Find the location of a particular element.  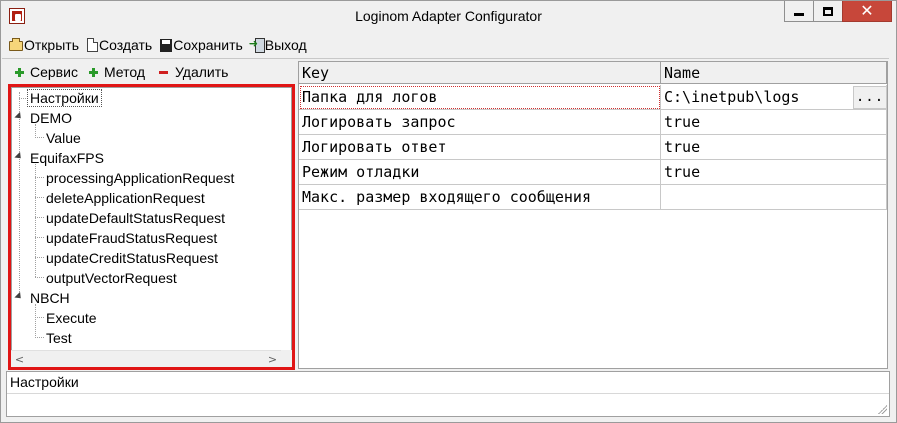

description-divider is located at coordinates (448, 393).